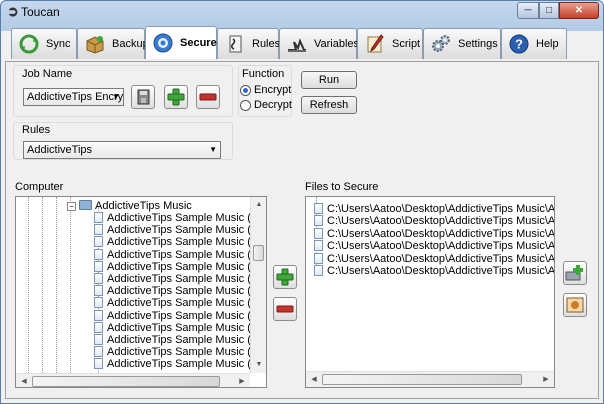  What do you see at coordinates (73, 97) in the screenshot?
I see `job-name-dropdown: AddictiveTips Encryptio ▼` at bounding box center [73, 97].